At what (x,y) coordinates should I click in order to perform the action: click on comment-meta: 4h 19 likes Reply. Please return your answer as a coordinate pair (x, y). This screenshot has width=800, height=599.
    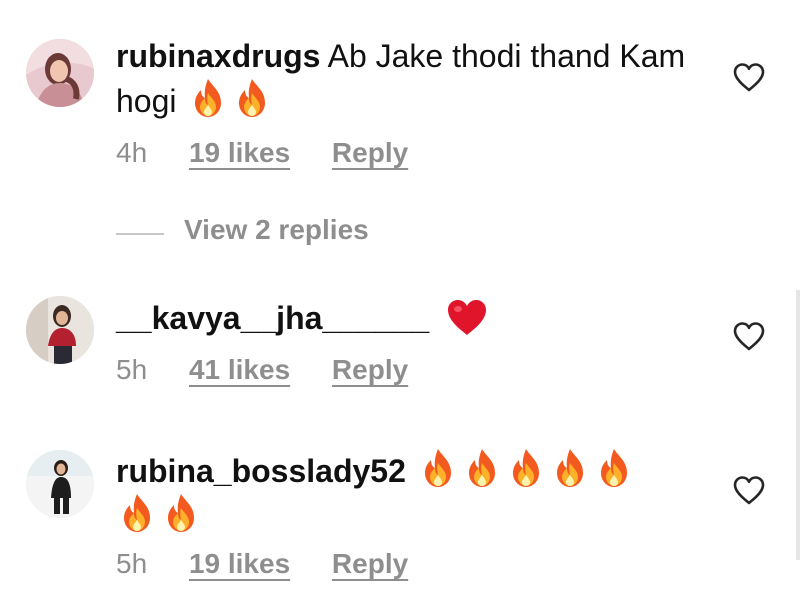
    Looking at the image, I should click on (262, 153).